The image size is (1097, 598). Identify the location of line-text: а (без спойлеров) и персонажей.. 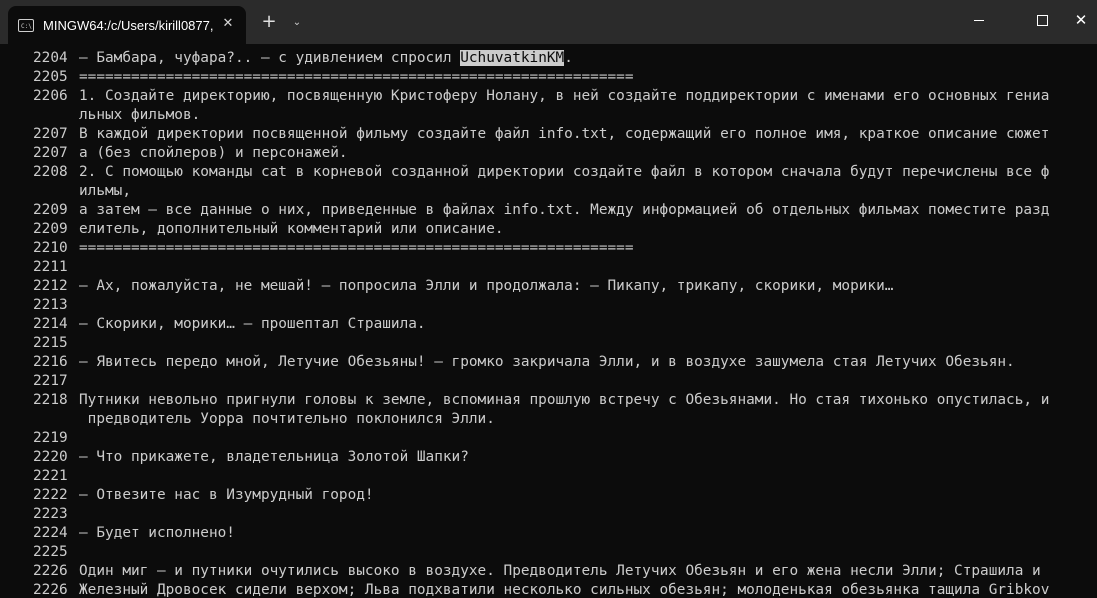
(213, 153).